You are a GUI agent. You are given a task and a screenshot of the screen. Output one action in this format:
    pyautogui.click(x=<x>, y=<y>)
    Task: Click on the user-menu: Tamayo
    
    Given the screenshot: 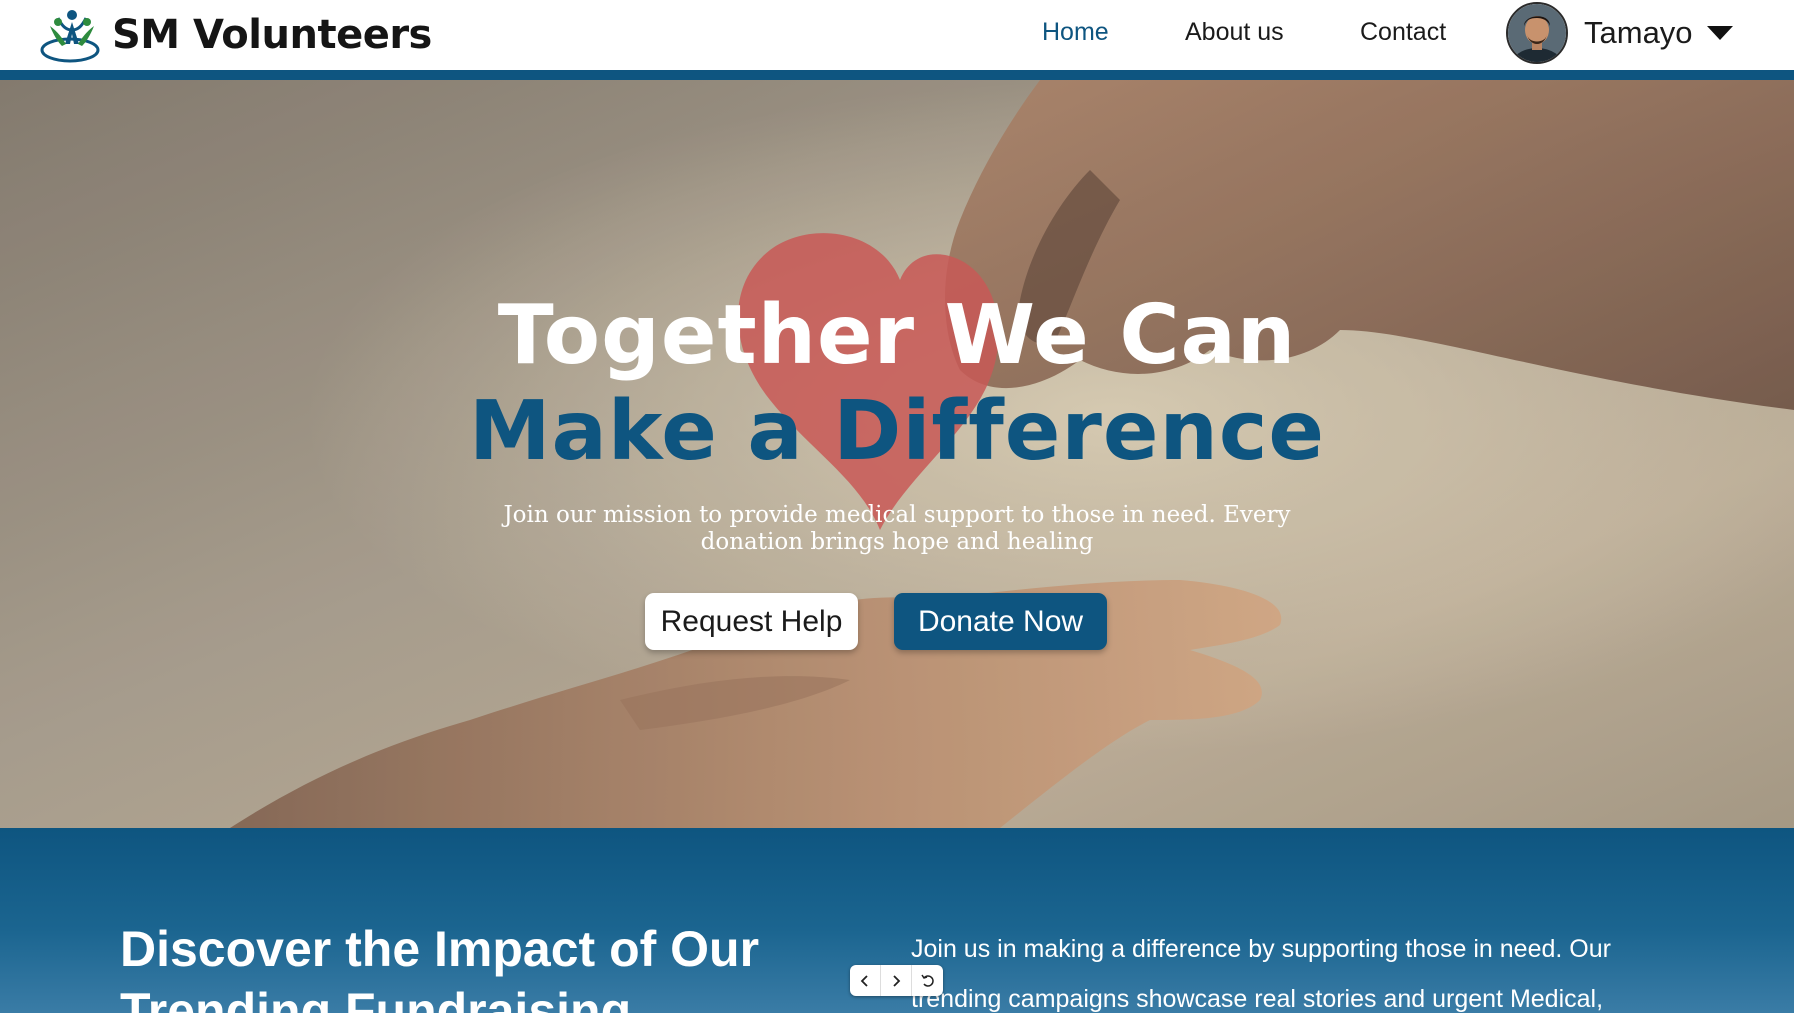 What is the action you would take?
    pyautogui.click(x=1619, y=33)
    